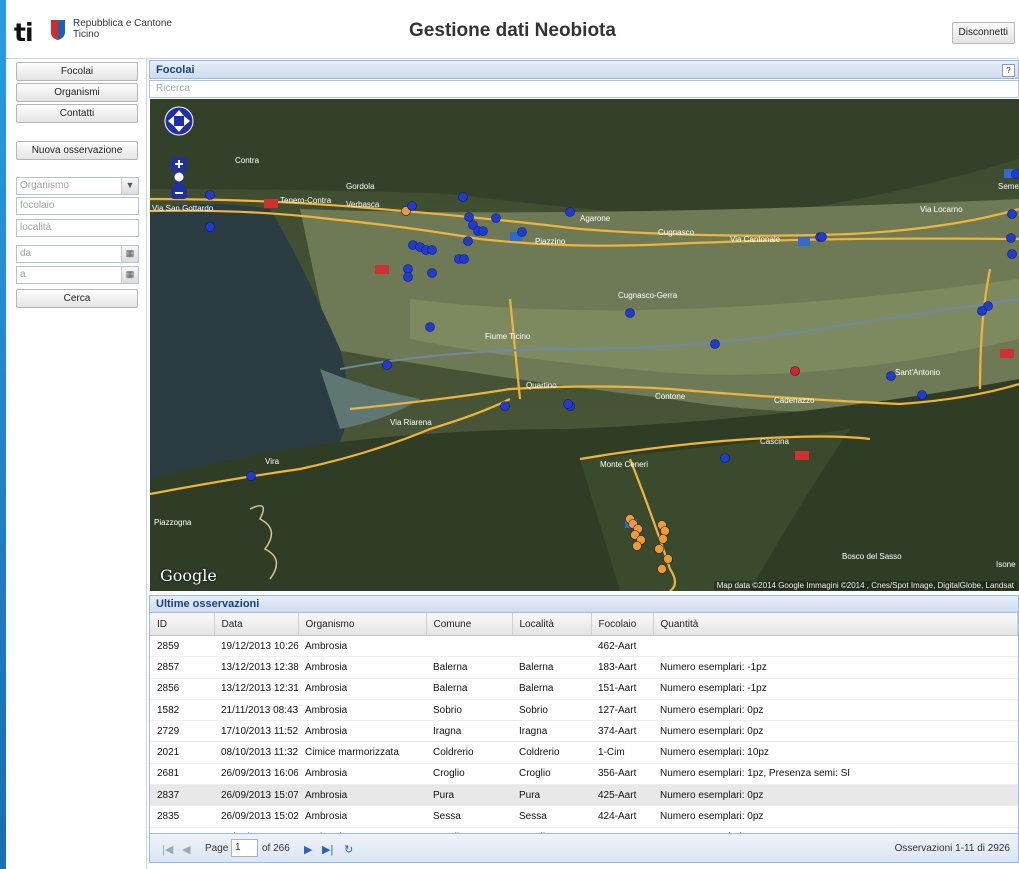 The image size is (1019, 869). Describe the element at coordinates (622, 624) in the screenshot. I see `column-header: Focolaio` at that location.